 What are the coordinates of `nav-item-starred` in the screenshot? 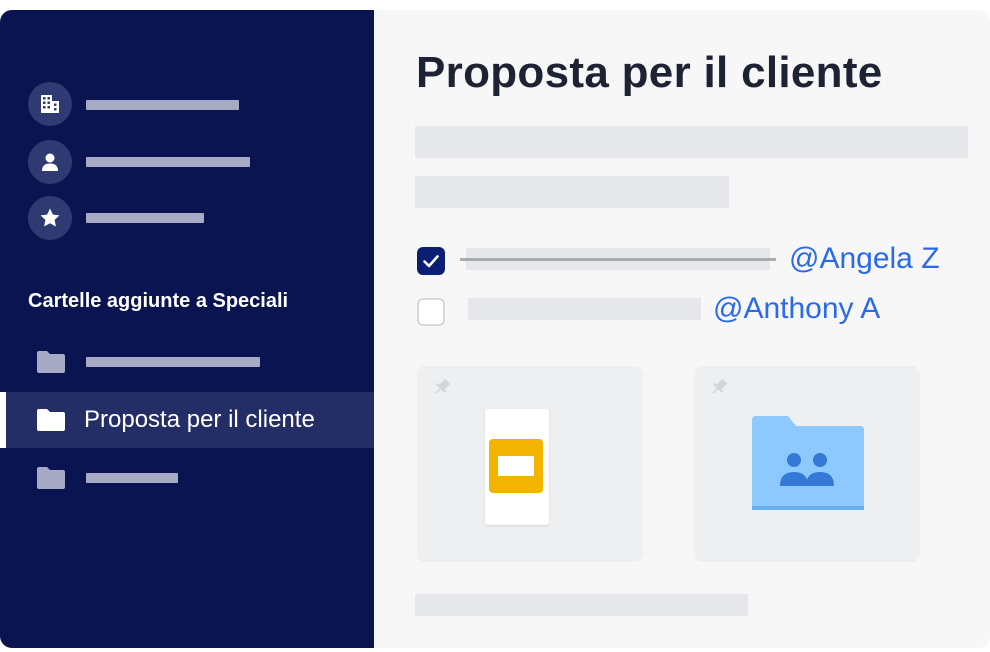 It's located at (50, 218).